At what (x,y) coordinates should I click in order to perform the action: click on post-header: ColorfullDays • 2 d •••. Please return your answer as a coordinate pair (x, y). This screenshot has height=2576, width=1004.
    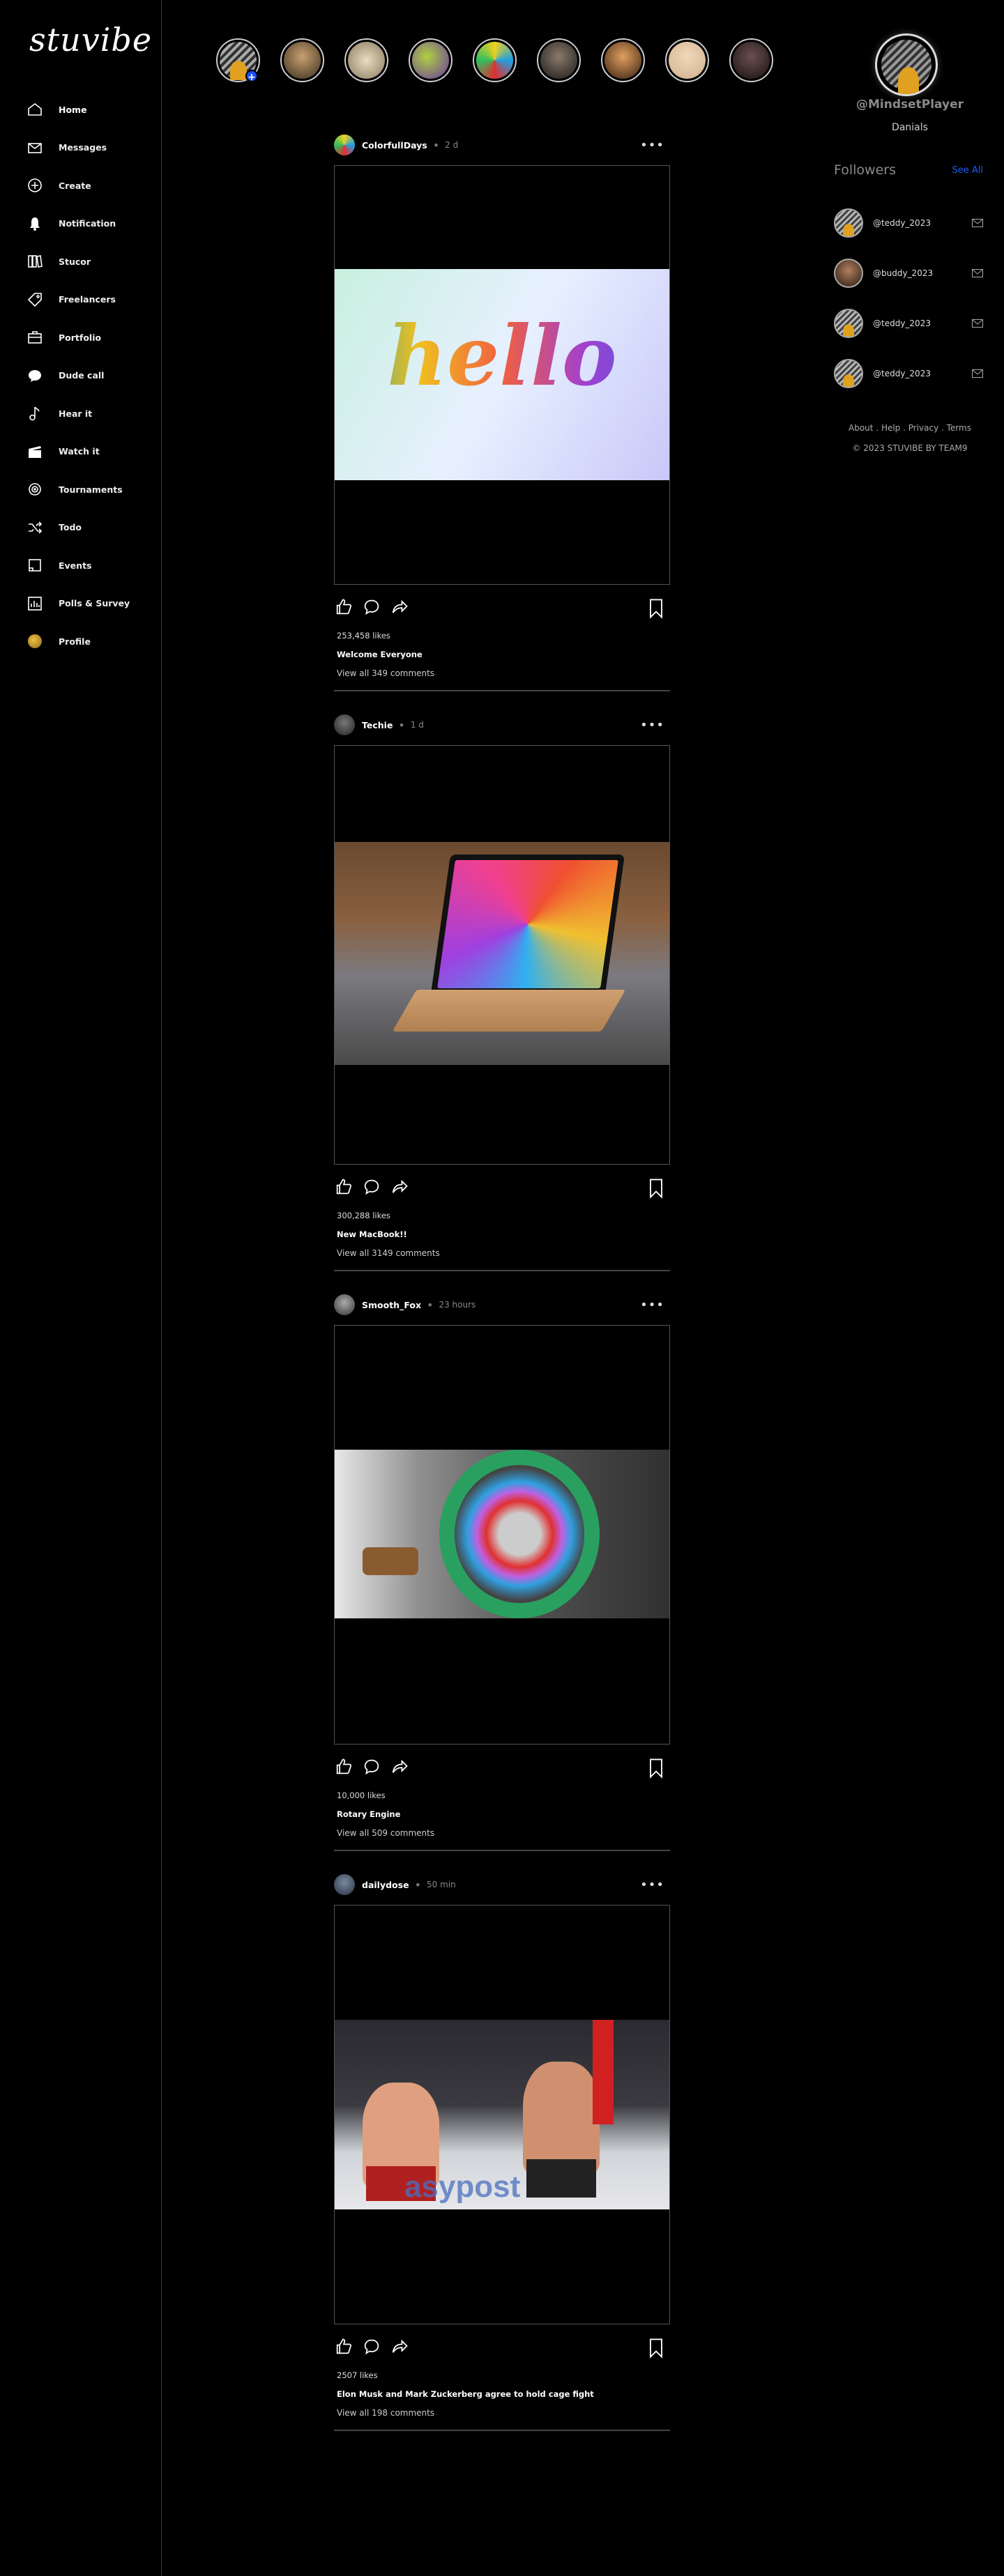
    Looking at the image, I should click on (502, 145).